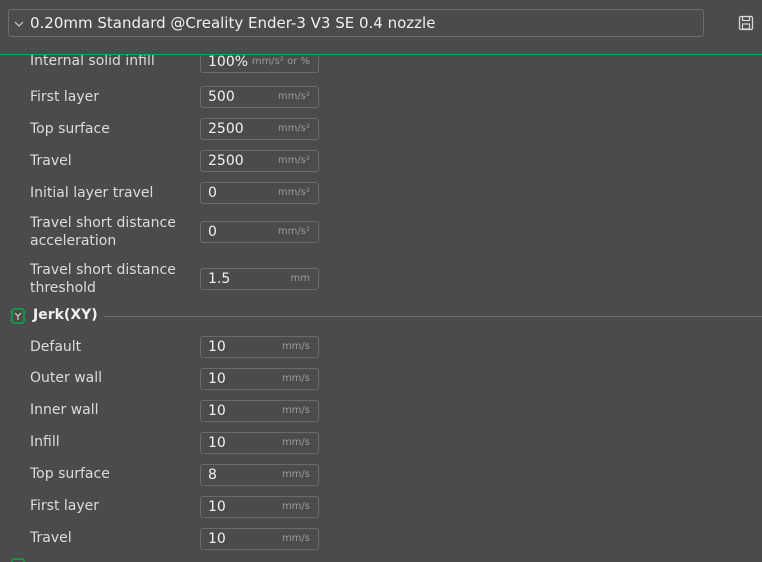 Image resolution: width=762 pixels, height=562 pixels. I want to click on setting-value: 8, so click(212, 475).